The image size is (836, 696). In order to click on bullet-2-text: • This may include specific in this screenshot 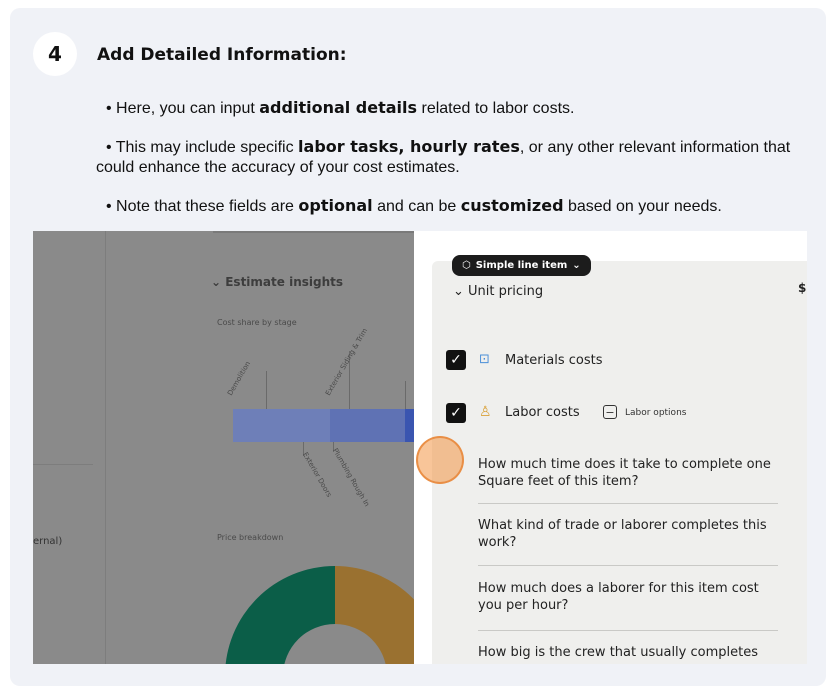, I will do `click(202, 147)`.